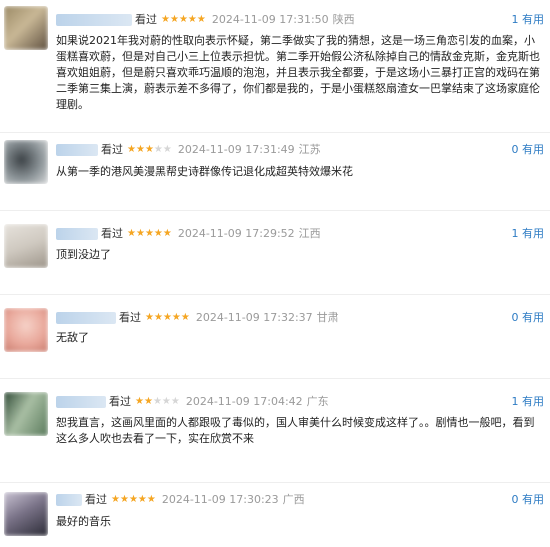 The height and width of the screenshot is (547, 550). Describe the element at coordinates (343, 19) in the screenshot. I see `comment-location: 陕西` at that location.